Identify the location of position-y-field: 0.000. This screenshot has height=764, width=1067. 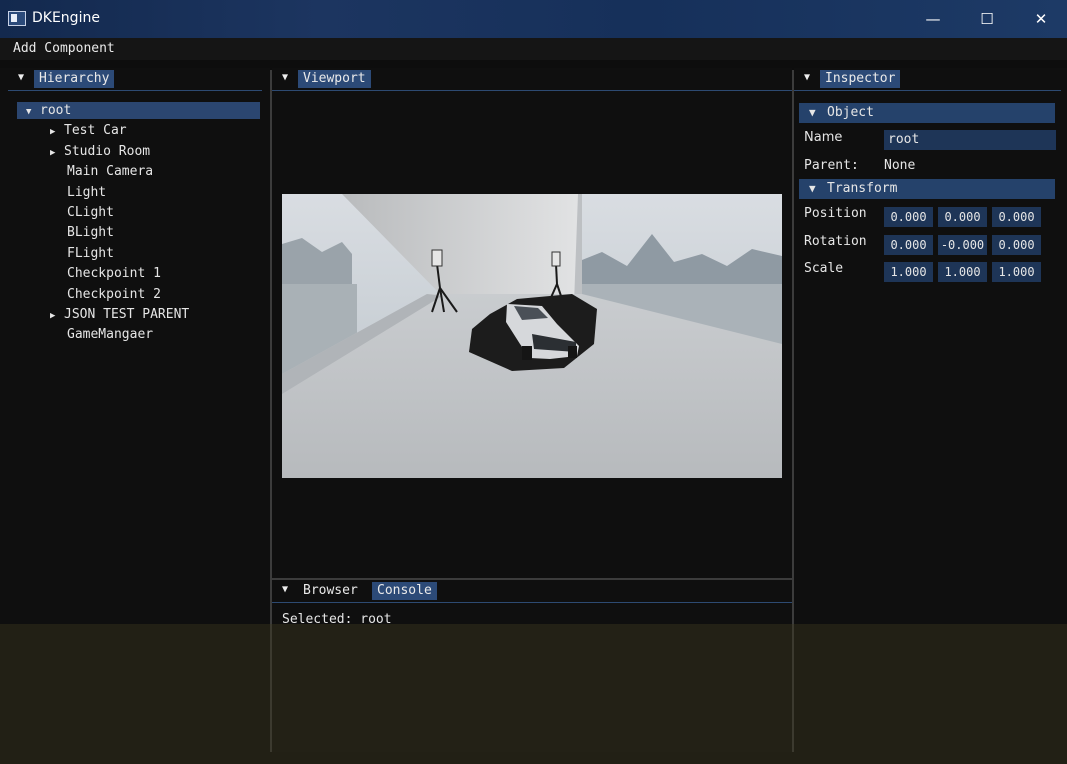
(962, 217).